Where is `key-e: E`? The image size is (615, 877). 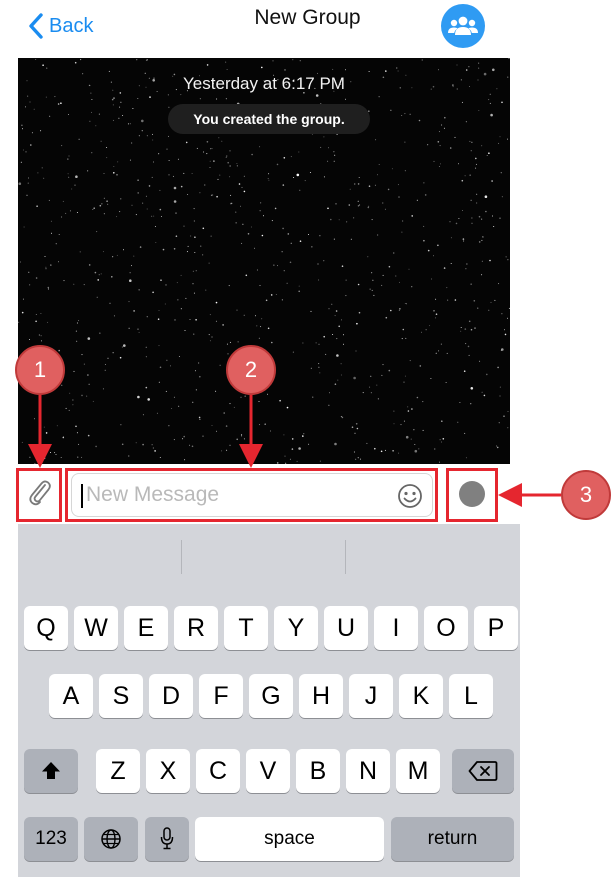 key-e: E is located at coordinates (146, 628).